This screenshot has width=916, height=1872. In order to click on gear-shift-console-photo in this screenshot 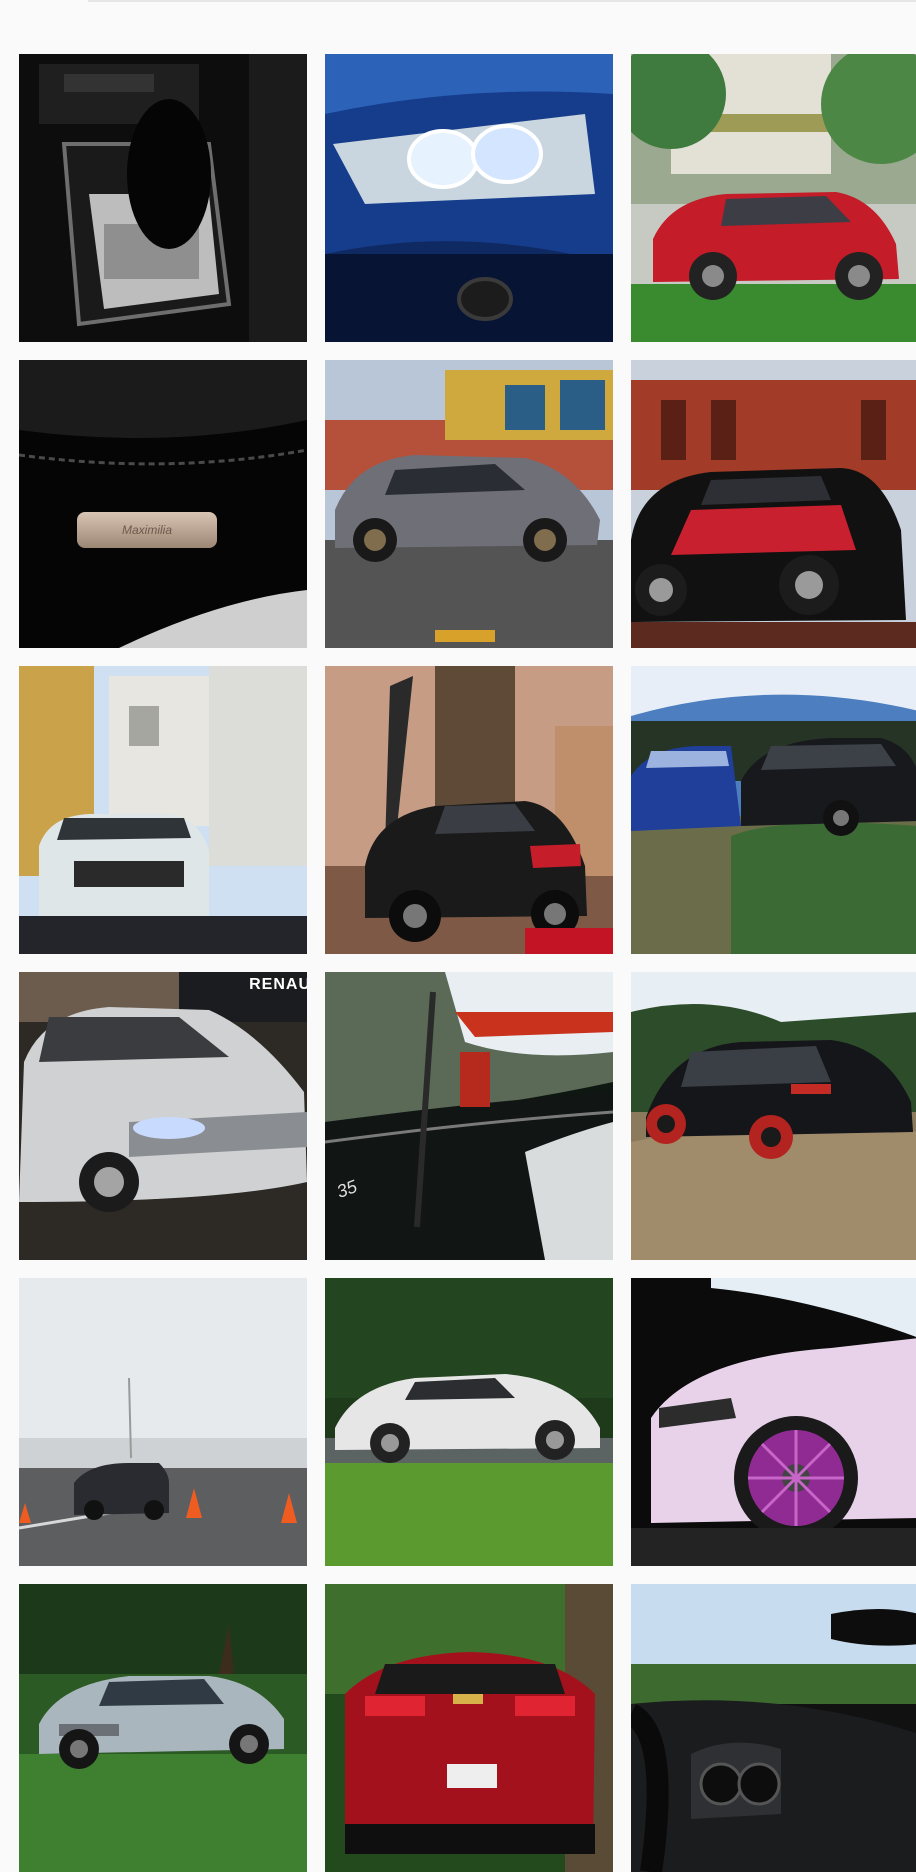, I will do `click(163, 198)`.